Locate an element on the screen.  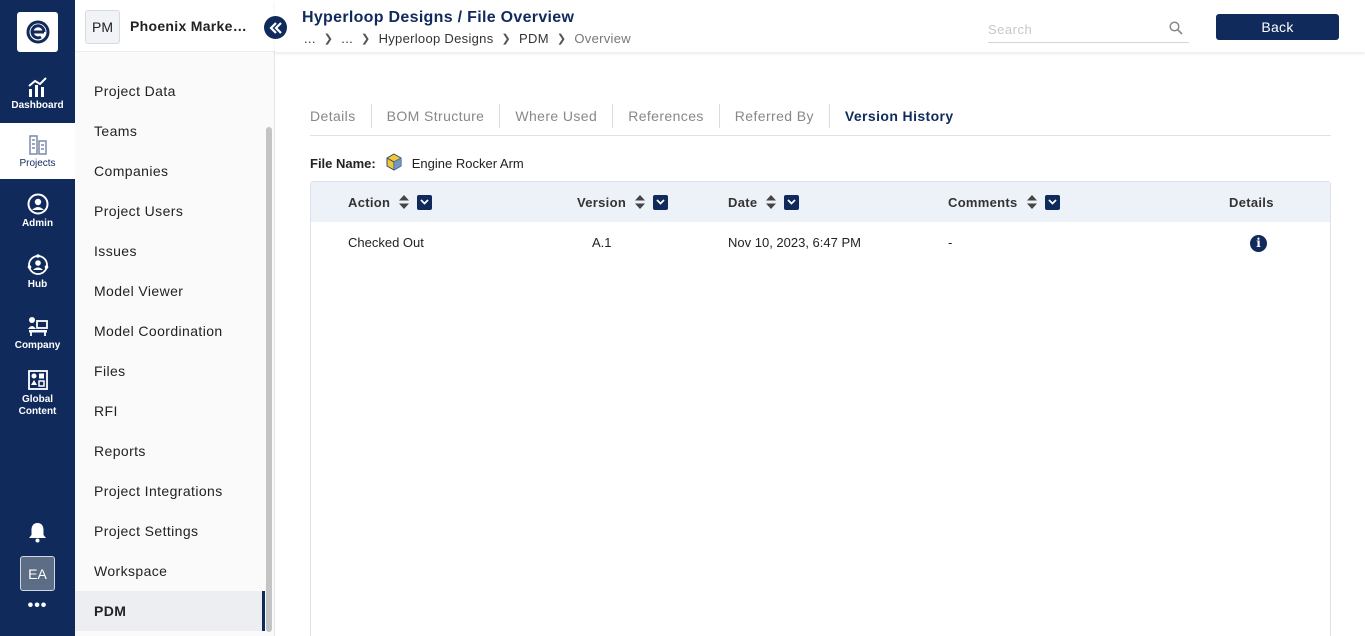
column-header-label: Details is located at coordinates (1251, 202).